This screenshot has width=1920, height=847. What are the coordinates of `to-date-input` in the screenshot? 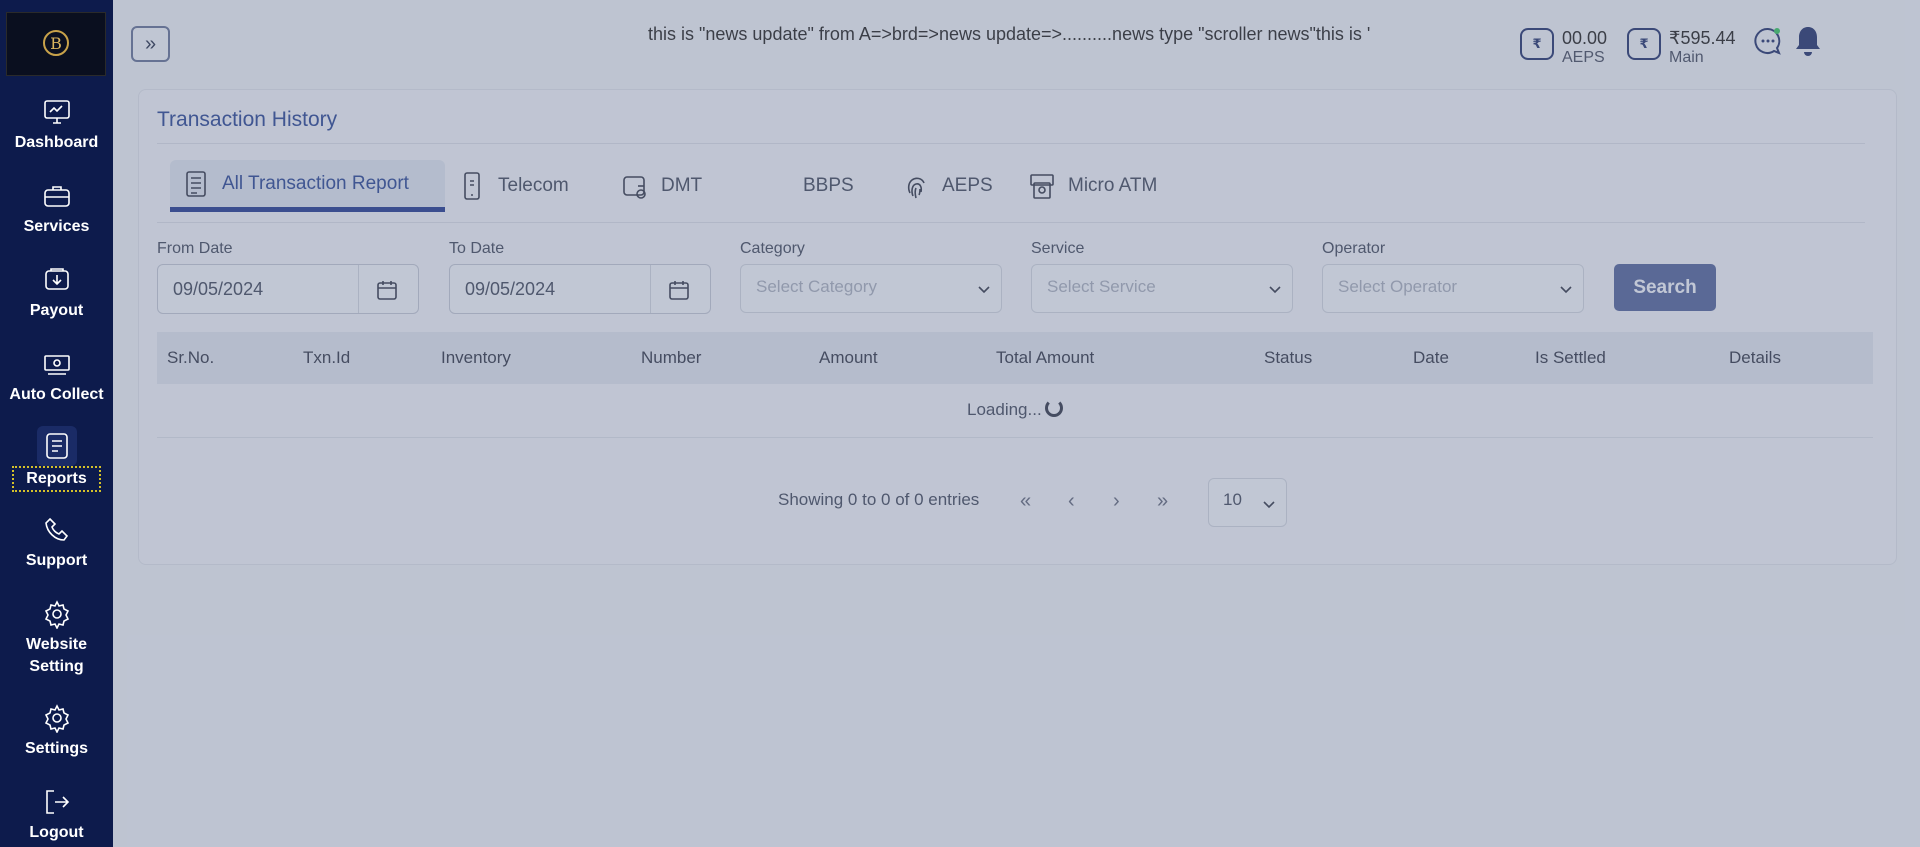 It's located at (550, 289).